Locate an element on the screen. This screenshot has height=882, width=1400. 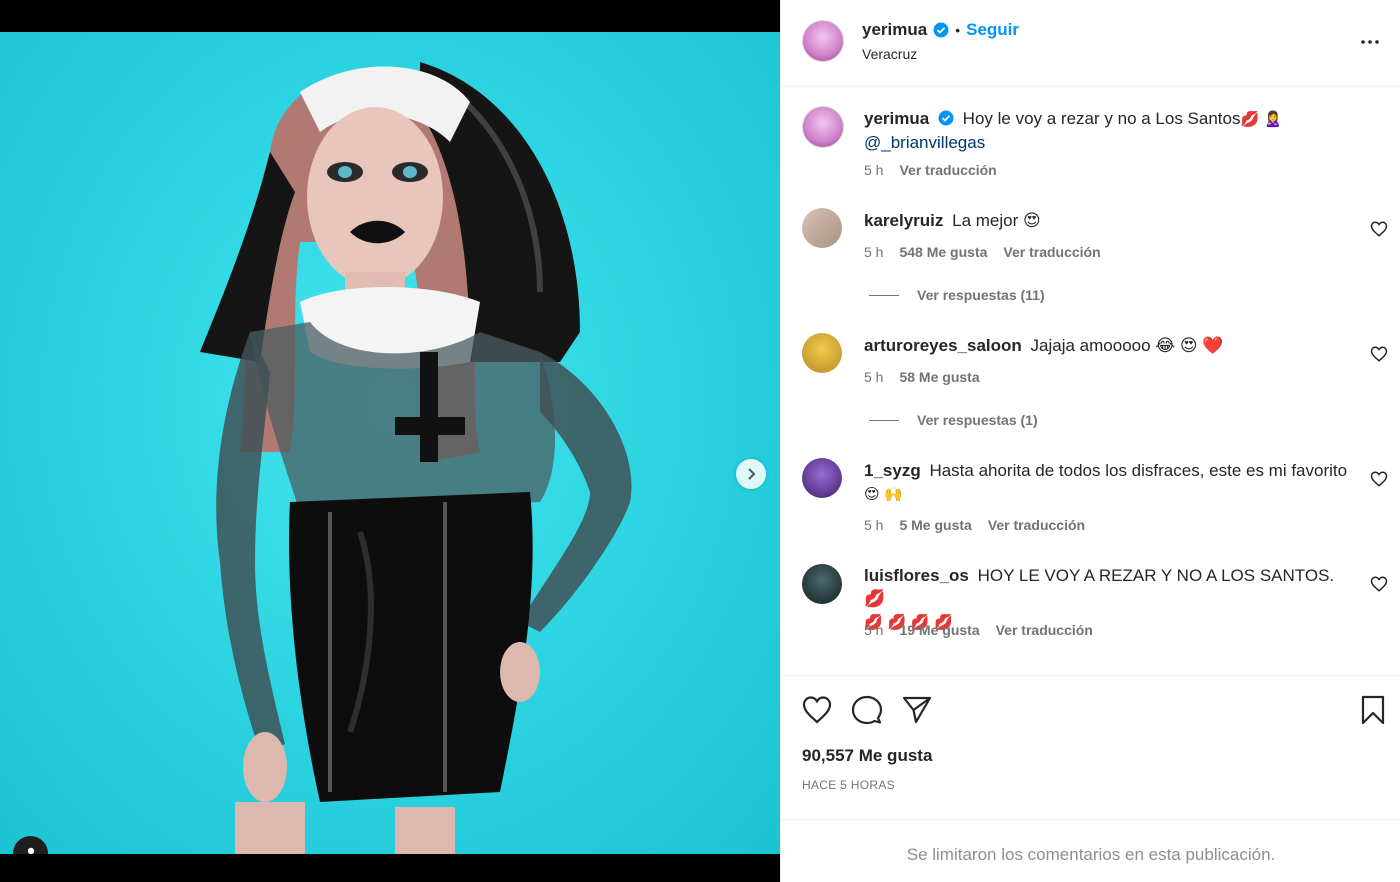
comment-meta: 5 h 19 Me gusta Ver traducción is located at coordinates (978, 630).